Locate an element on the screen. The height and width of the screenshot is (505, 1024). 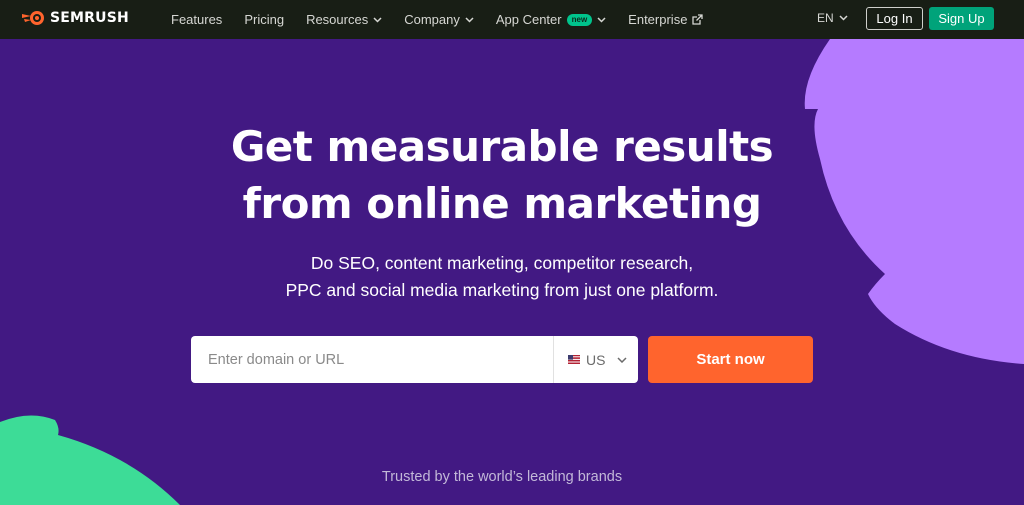
domain-search-input is located at coordinates (372, 359).